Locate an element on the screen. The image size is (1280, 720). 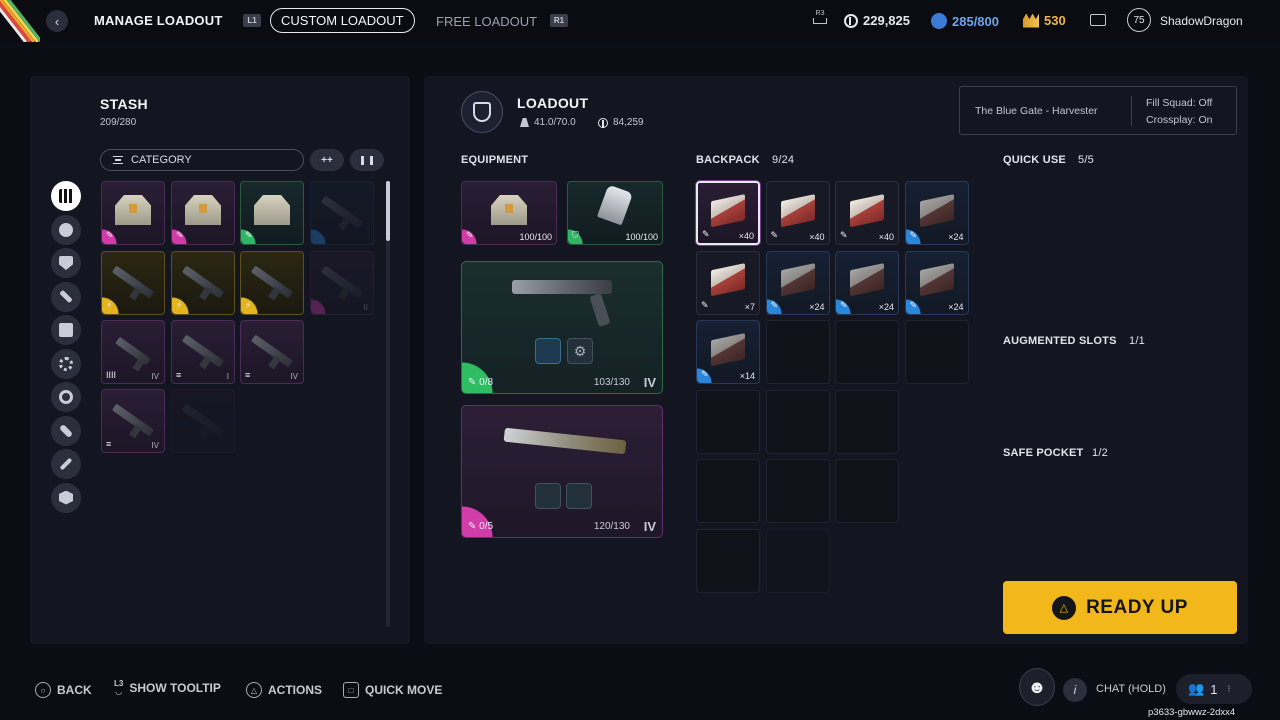
weapon1-ammo: ✎ 0/8 is located at coordinates (481, 382).